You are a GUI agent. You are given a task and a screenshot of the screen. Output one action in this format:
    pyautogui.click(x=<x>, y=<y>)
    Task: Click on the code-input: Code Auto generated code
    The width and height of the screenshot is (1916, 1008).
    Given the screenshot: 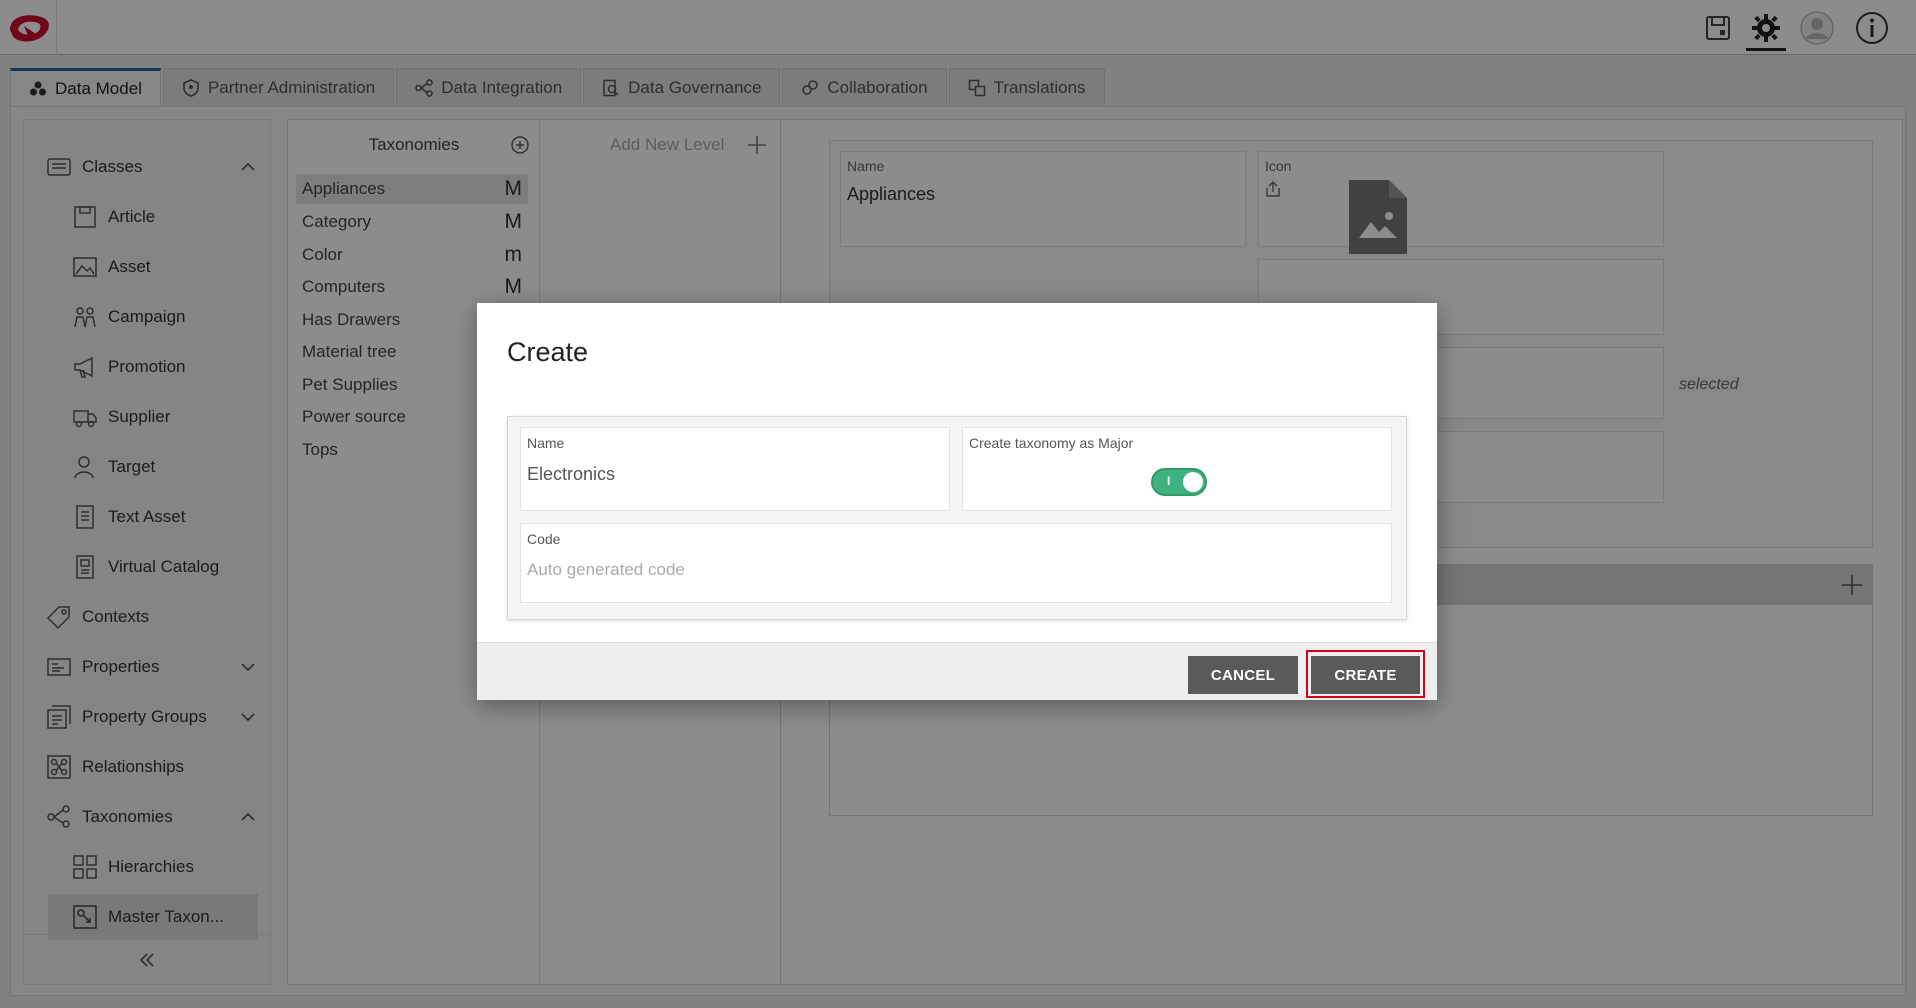 What is the action you would take?
    pyautogui.click(x=956, y=563)
    